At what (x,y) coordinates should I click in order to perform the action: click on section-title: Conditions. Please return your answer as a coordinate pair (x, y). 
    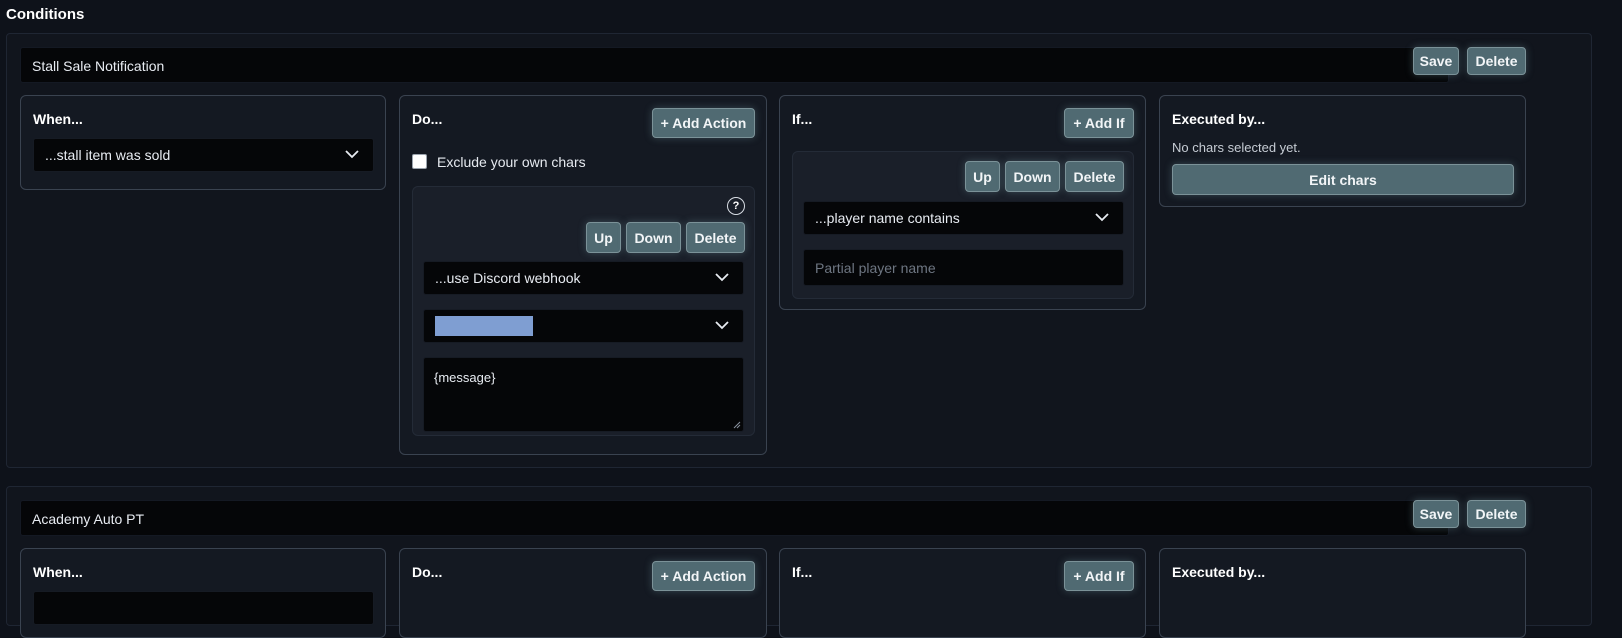
    Looking at the image, I should click on (45, 14).